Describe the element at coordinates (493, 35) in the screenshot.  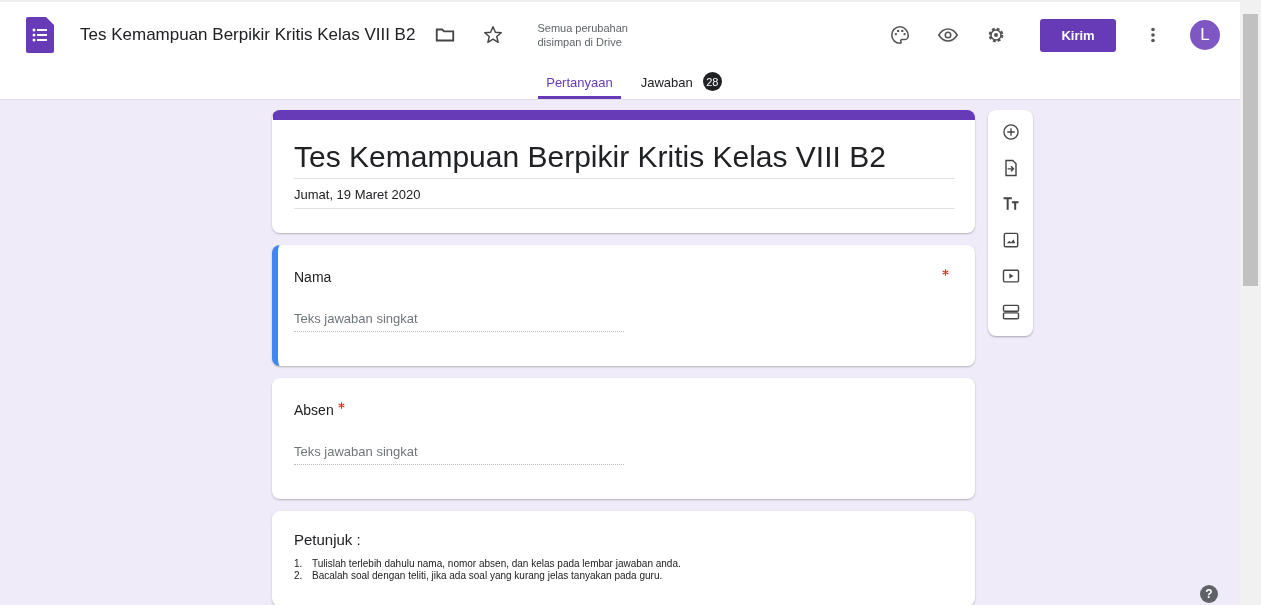
I see `star-icon` at that location.